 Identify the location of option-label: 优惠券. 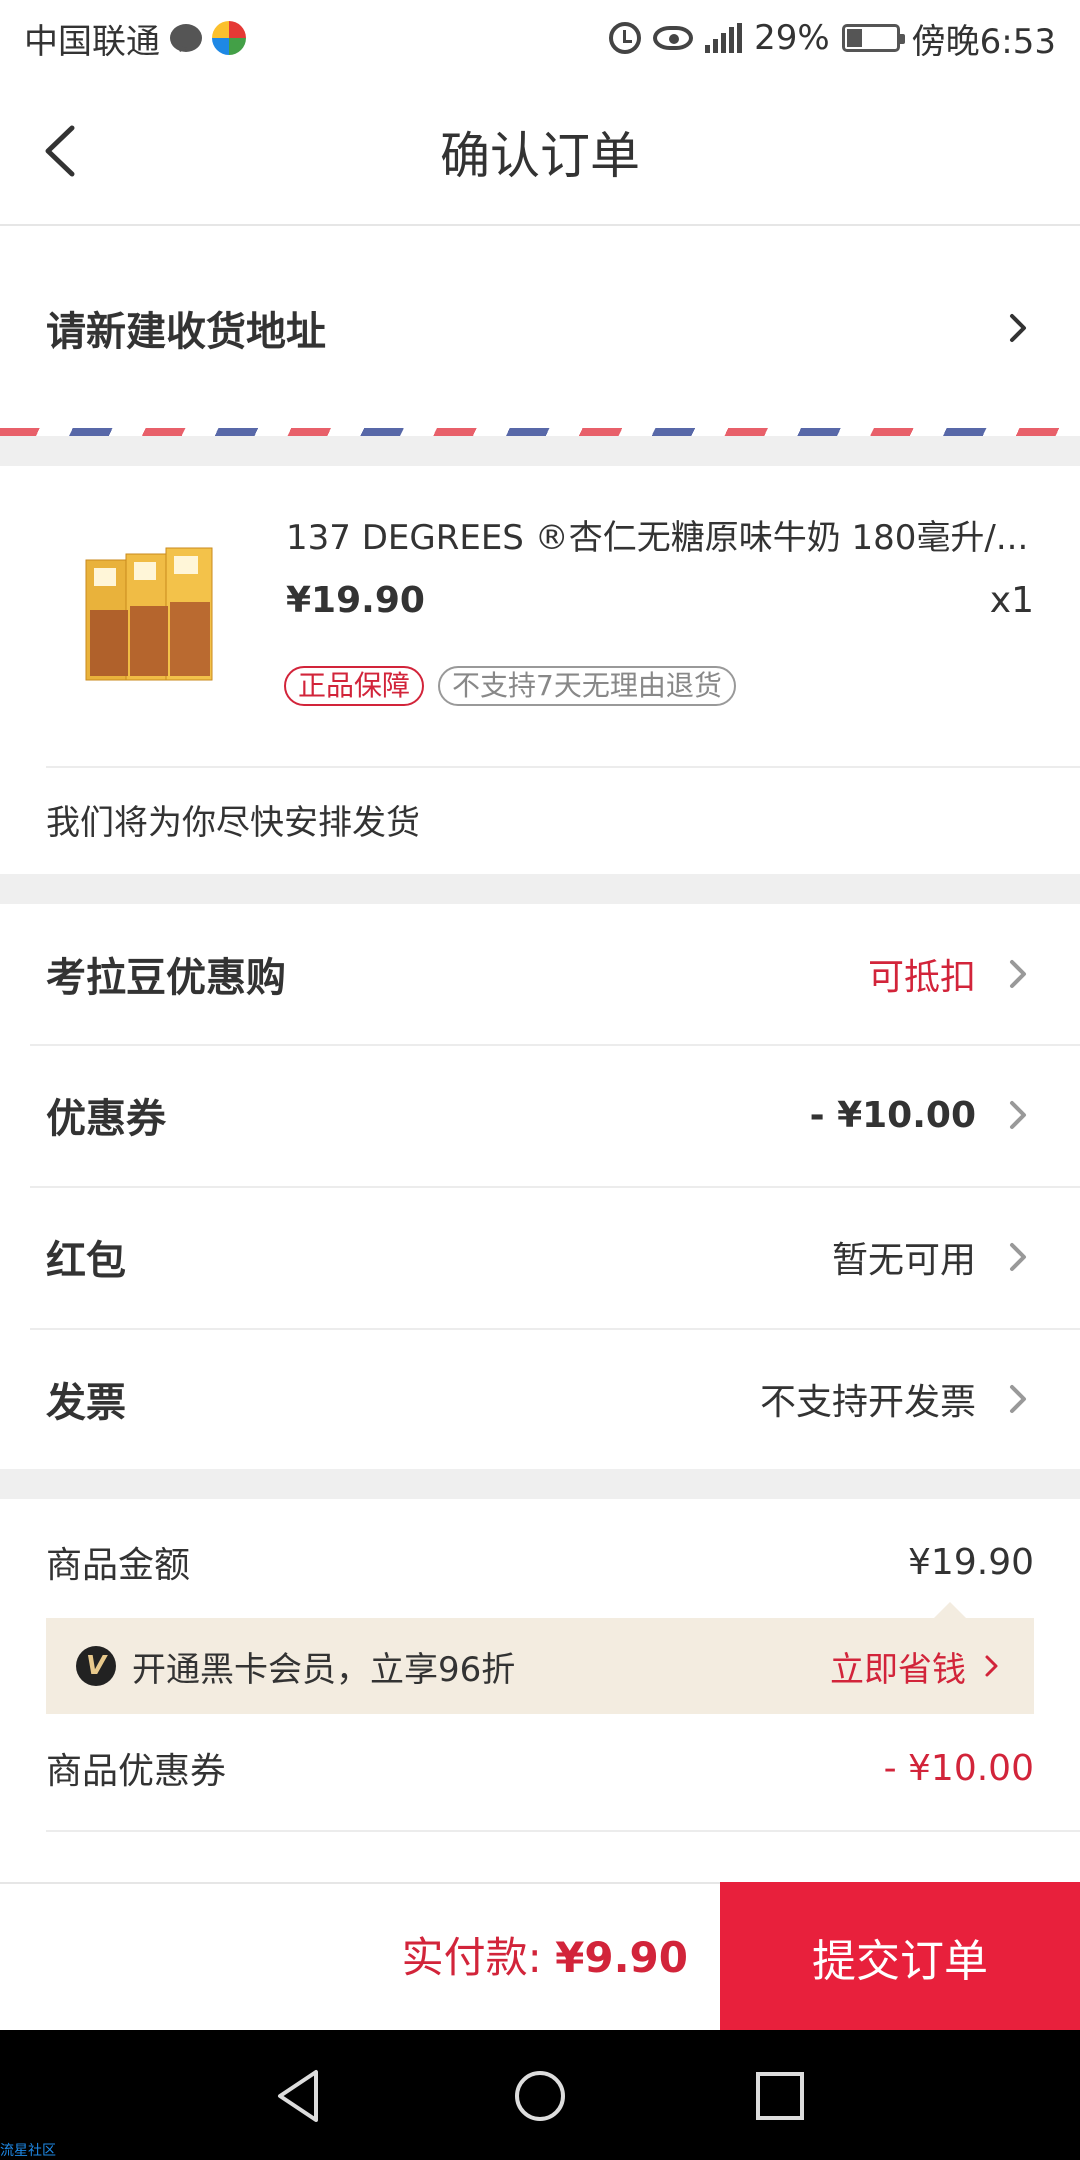
(106, 1119).